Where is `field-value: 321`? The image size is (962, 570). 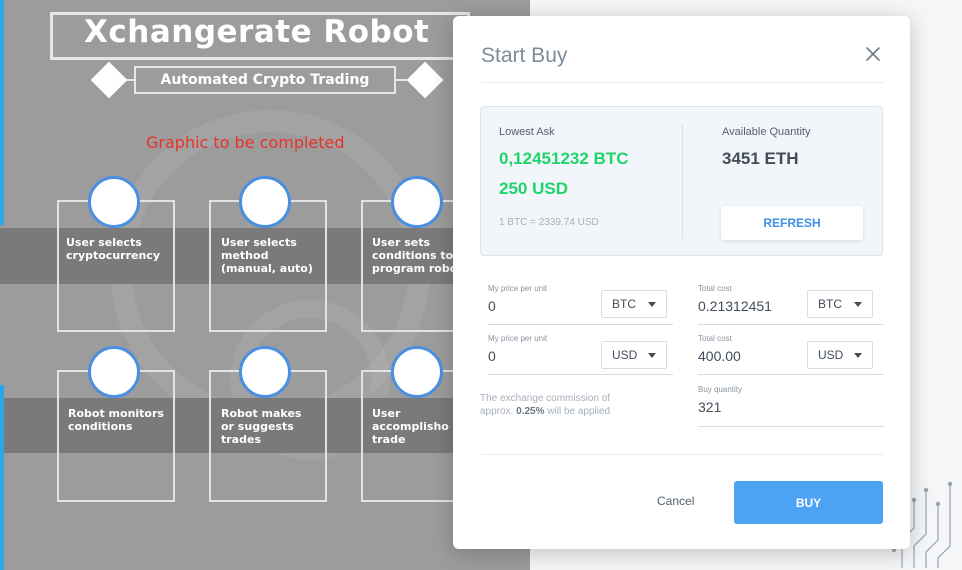
field-value: 321 is located at coordinates (710, 407).